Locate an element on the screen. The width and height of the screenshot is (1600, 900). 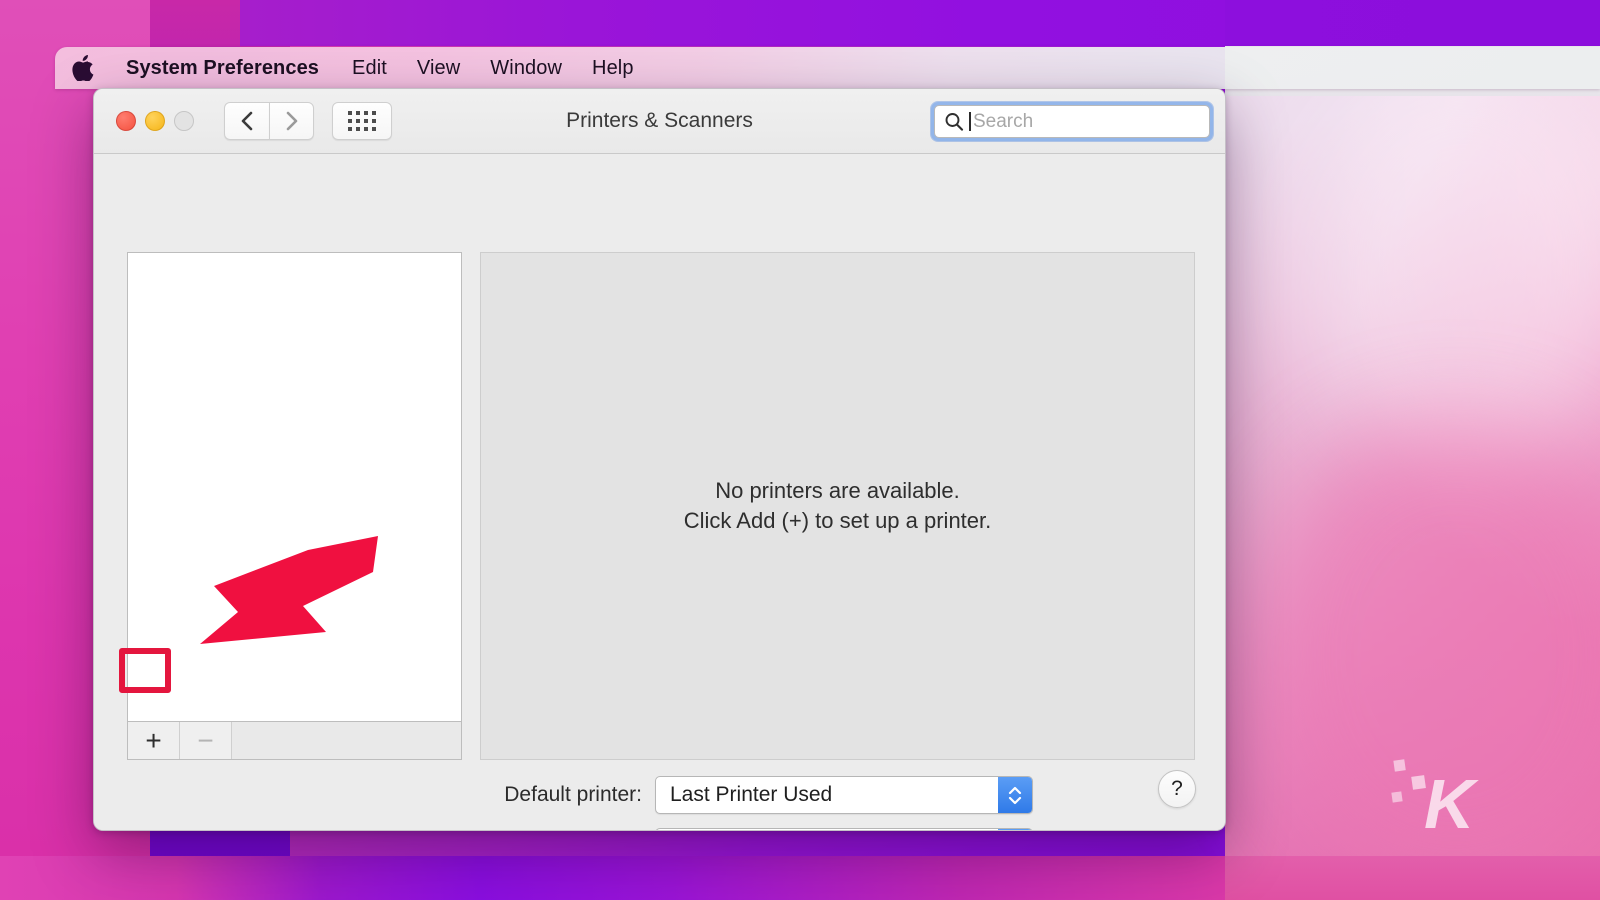
show-all-grid-icon is located at coordinates (362, 121).